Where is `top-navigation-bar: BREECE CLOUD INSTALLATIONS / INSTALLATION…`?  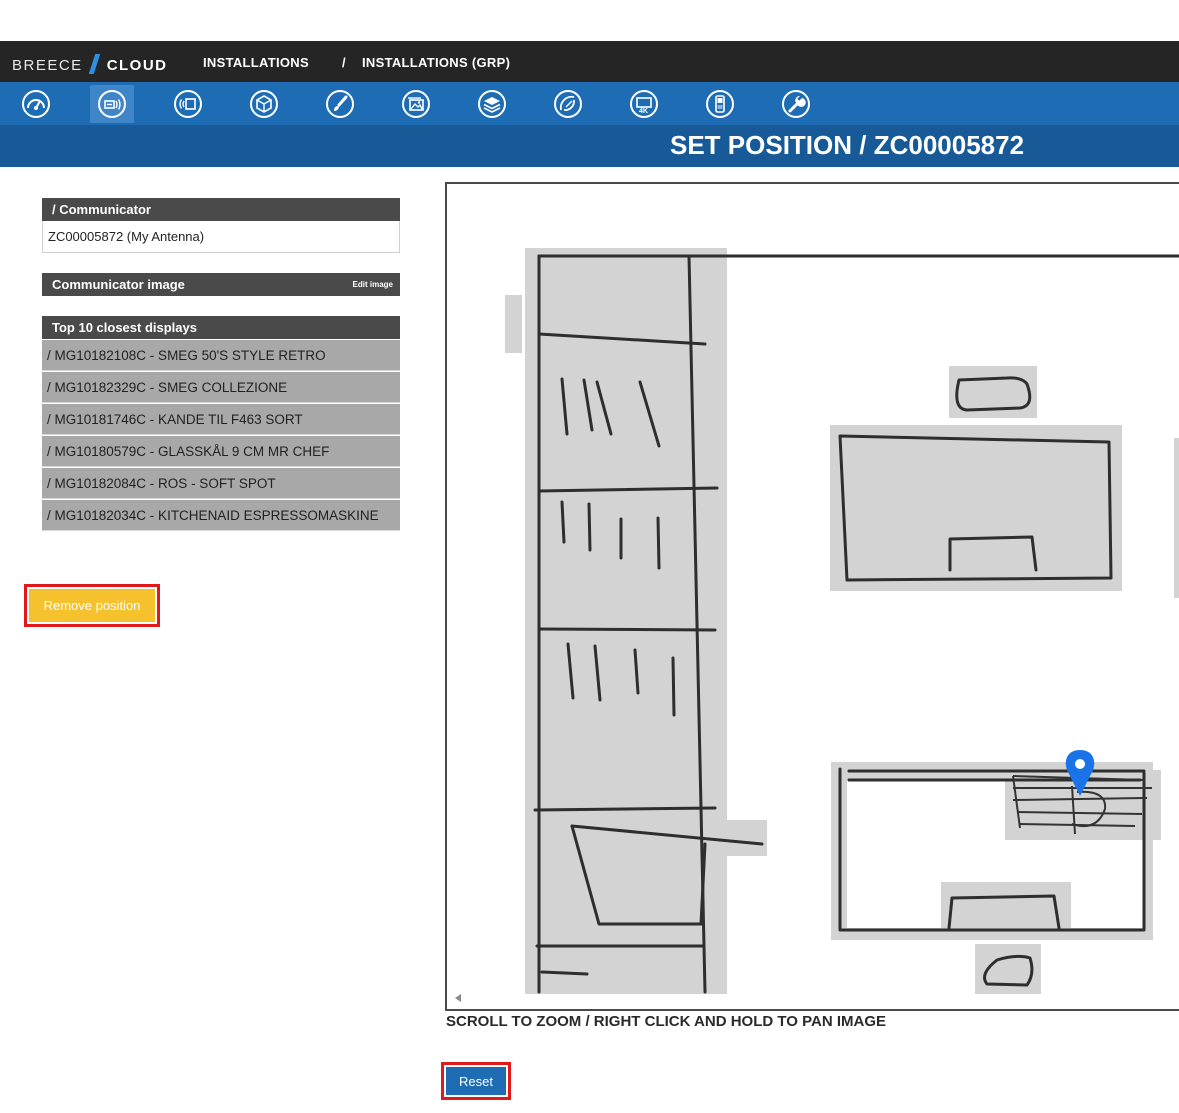
top-navigation-bar: BREECE CLOUD INSTALLATIONS / INSTALLATION… is located at coordinates (589, 61).